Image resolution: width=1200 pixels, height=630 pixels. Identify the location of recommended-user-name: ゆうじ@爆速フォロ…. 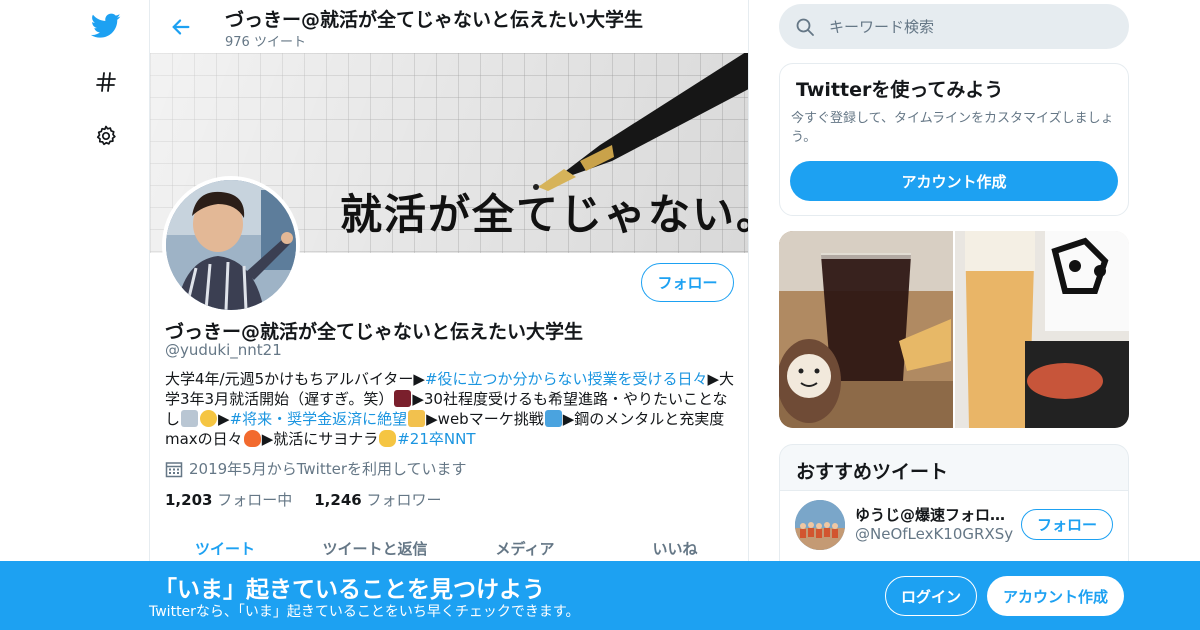
(930, 515).